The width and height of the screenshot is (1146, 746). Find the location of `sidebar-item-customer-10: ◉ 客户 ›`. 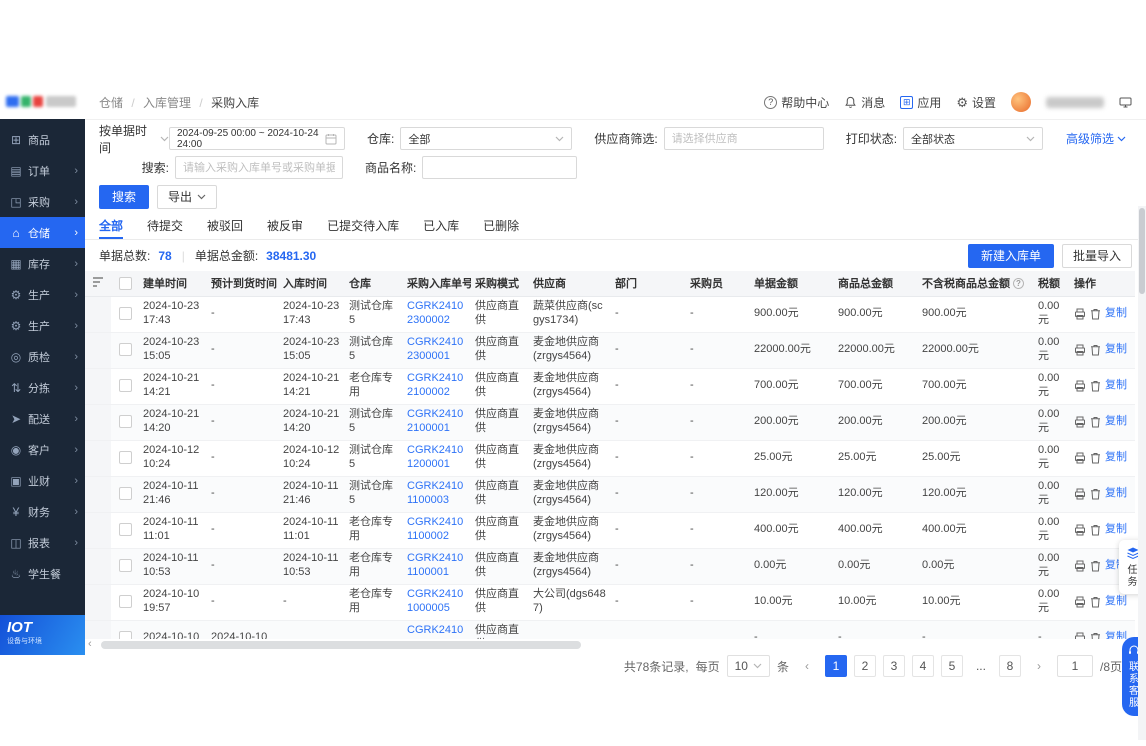

sidebar-item-customer-10: ◉ 客户 › is located at coordinates (42, 449).